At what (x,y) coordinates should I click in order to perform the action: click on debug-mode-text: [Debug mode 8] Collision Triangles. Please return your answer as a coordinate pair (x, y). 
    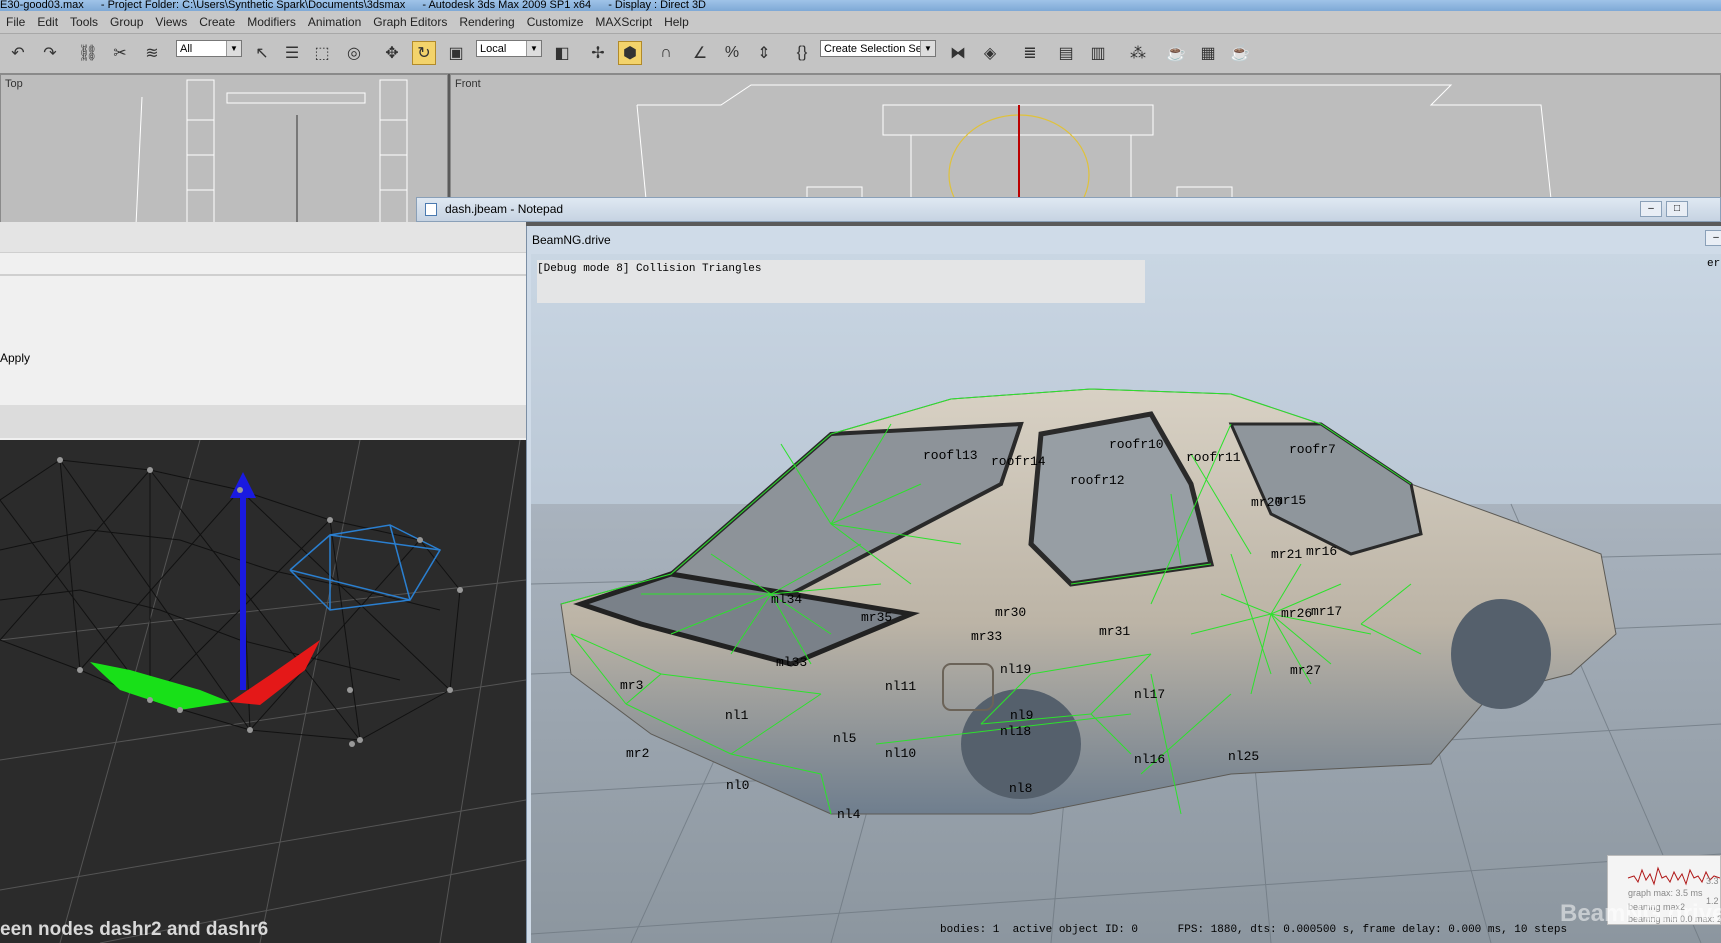
    Looking at the image, I should click on (649, 269).